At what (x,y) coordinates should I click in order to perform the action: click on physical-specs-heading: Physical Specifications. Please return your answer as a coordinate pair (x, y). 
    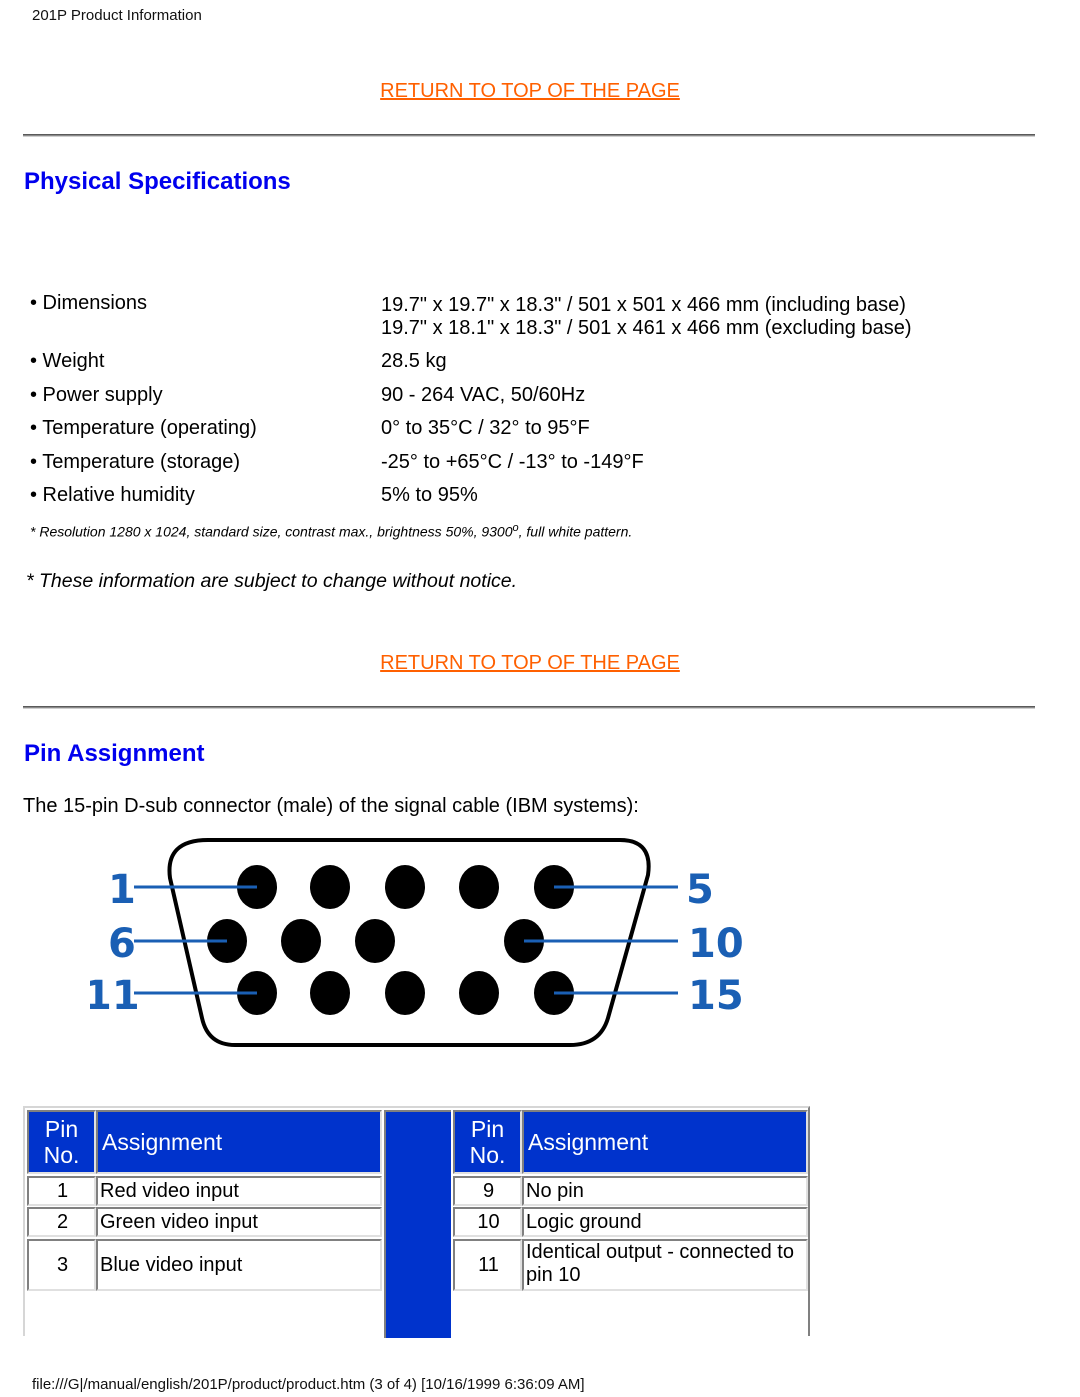
    Looking at the image, I should click on (157, 181).